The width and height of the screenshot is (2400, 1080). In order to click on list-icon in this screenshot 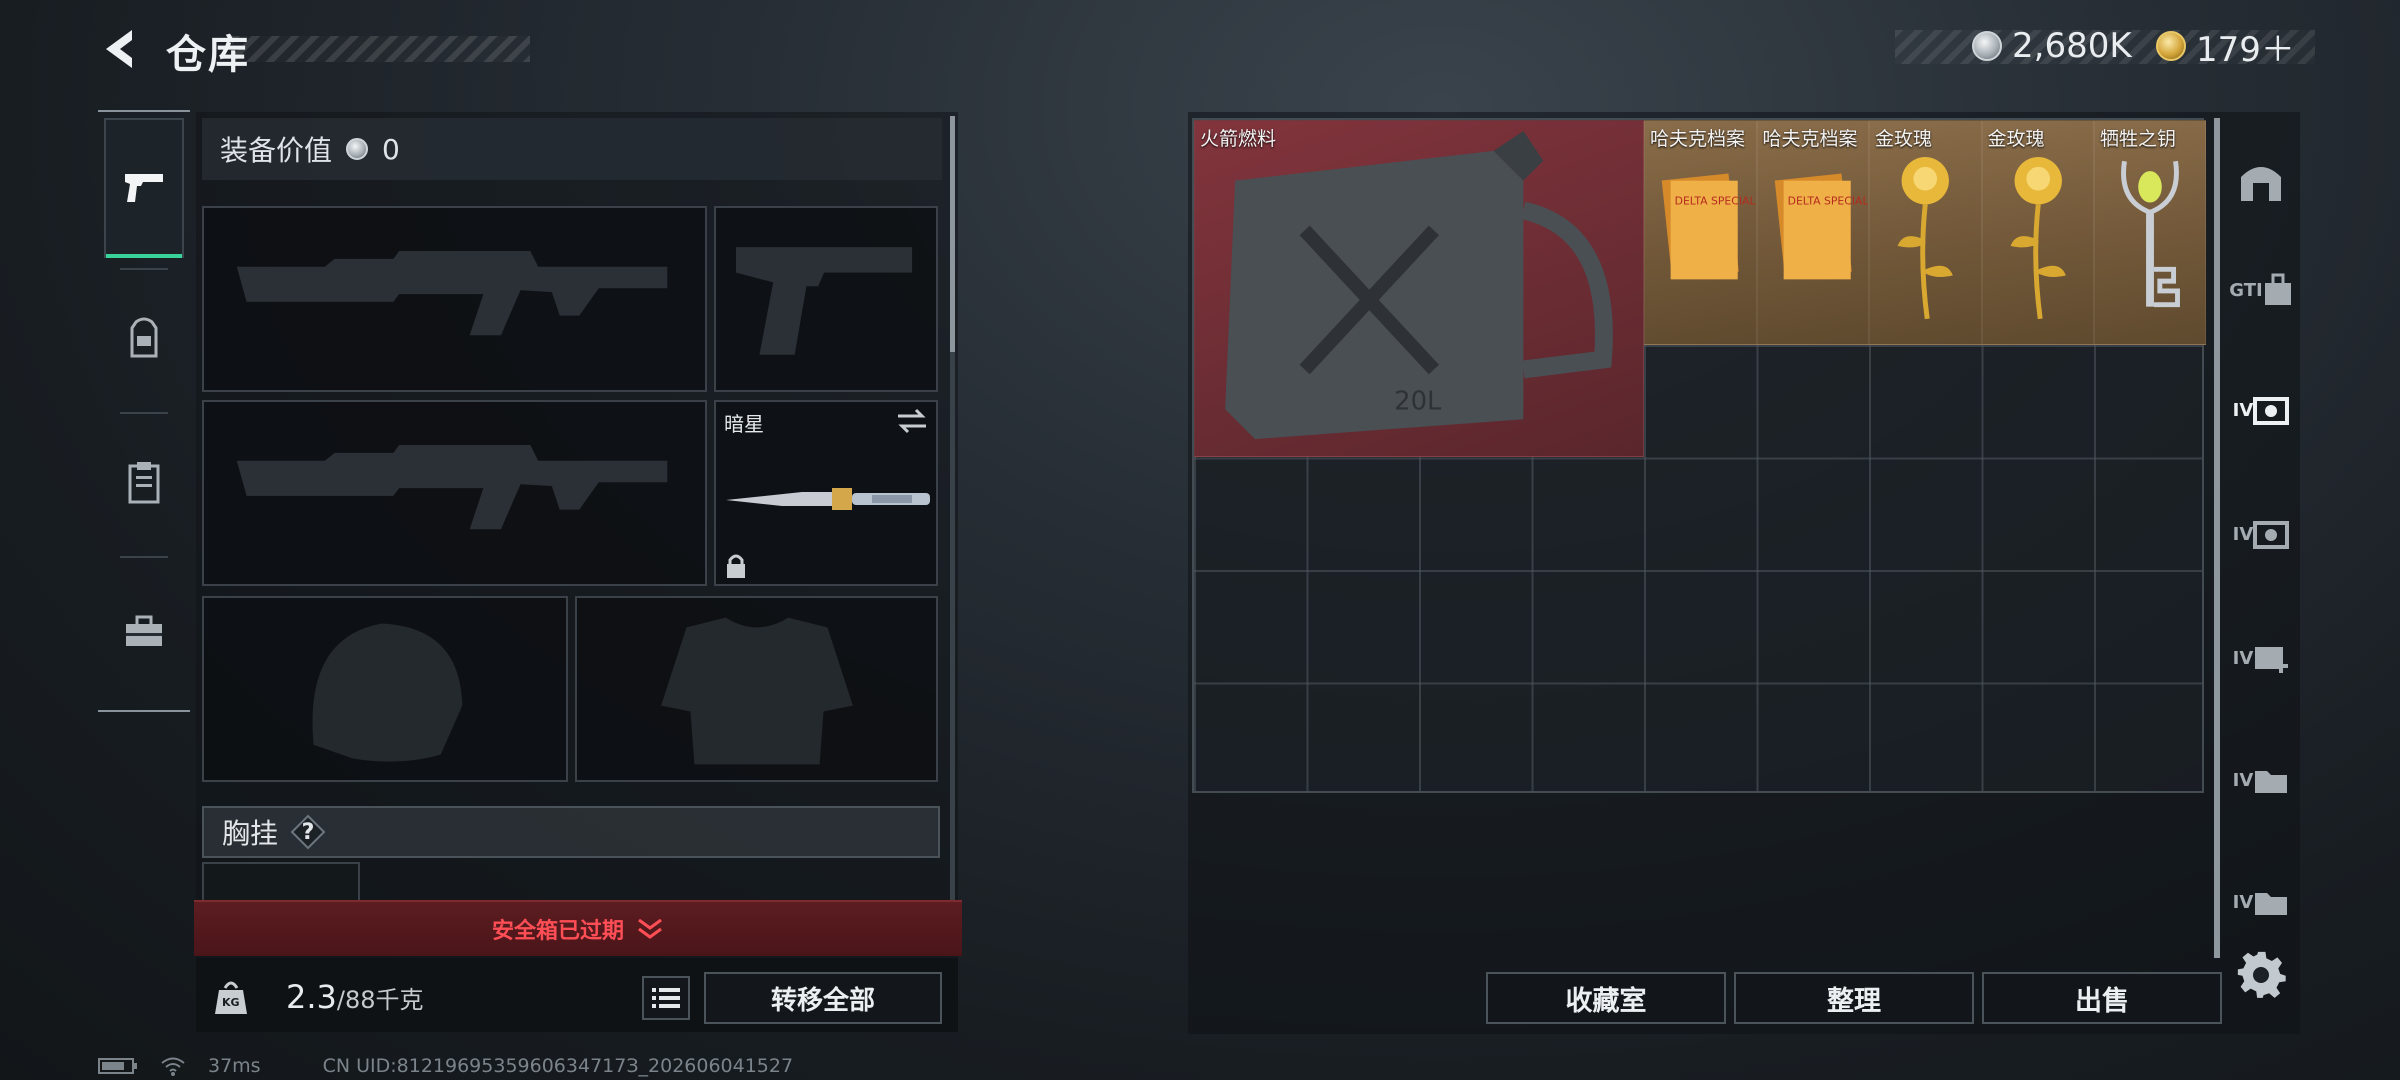, I will do `click(666, 998)`.